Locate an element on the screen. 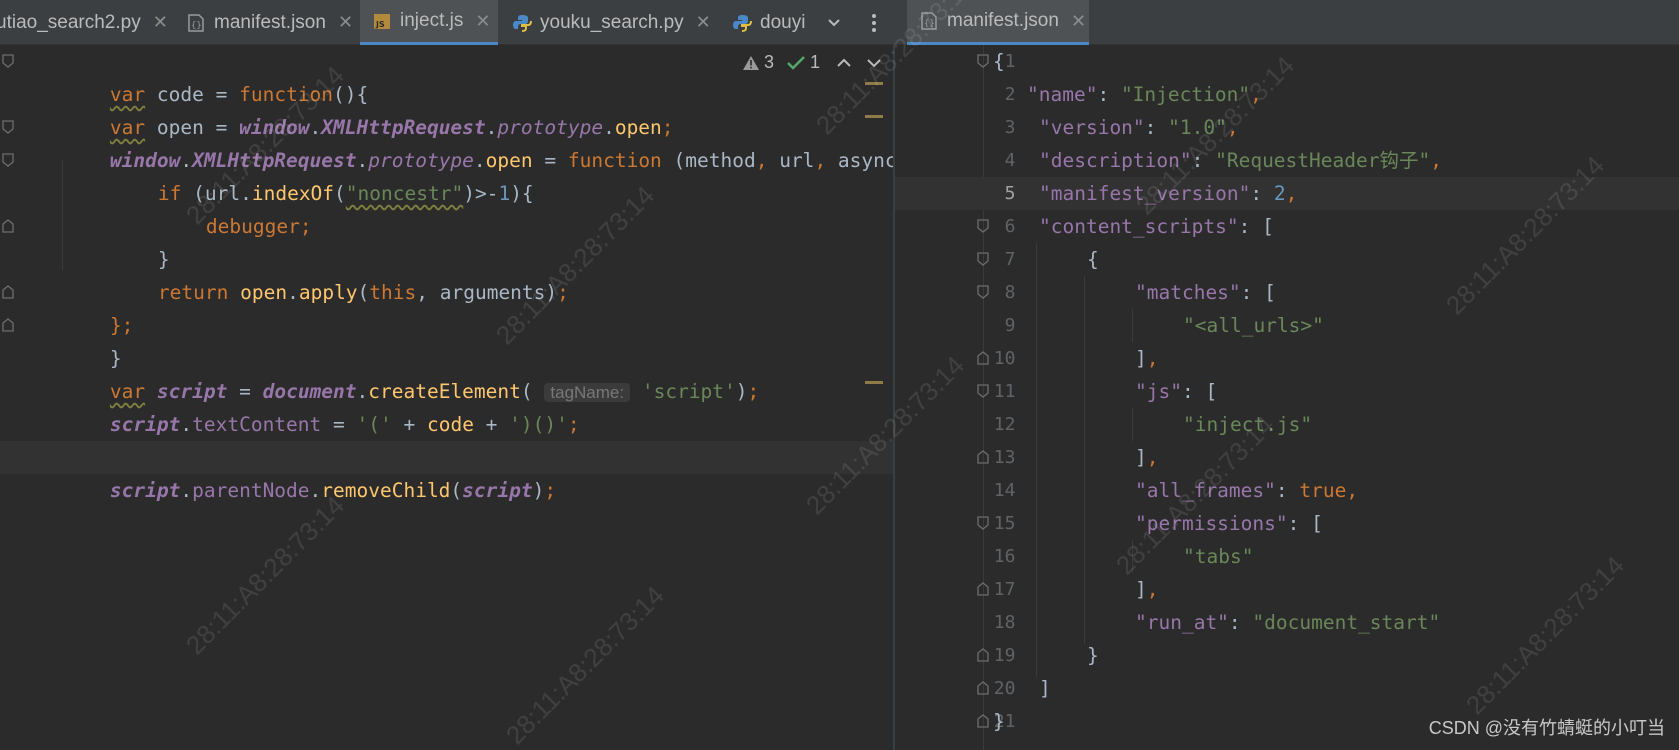 The width and height of the screenshot is (1679, 750). json-line-12: 12 "inject.js" is located at coordinates (1153, 424).